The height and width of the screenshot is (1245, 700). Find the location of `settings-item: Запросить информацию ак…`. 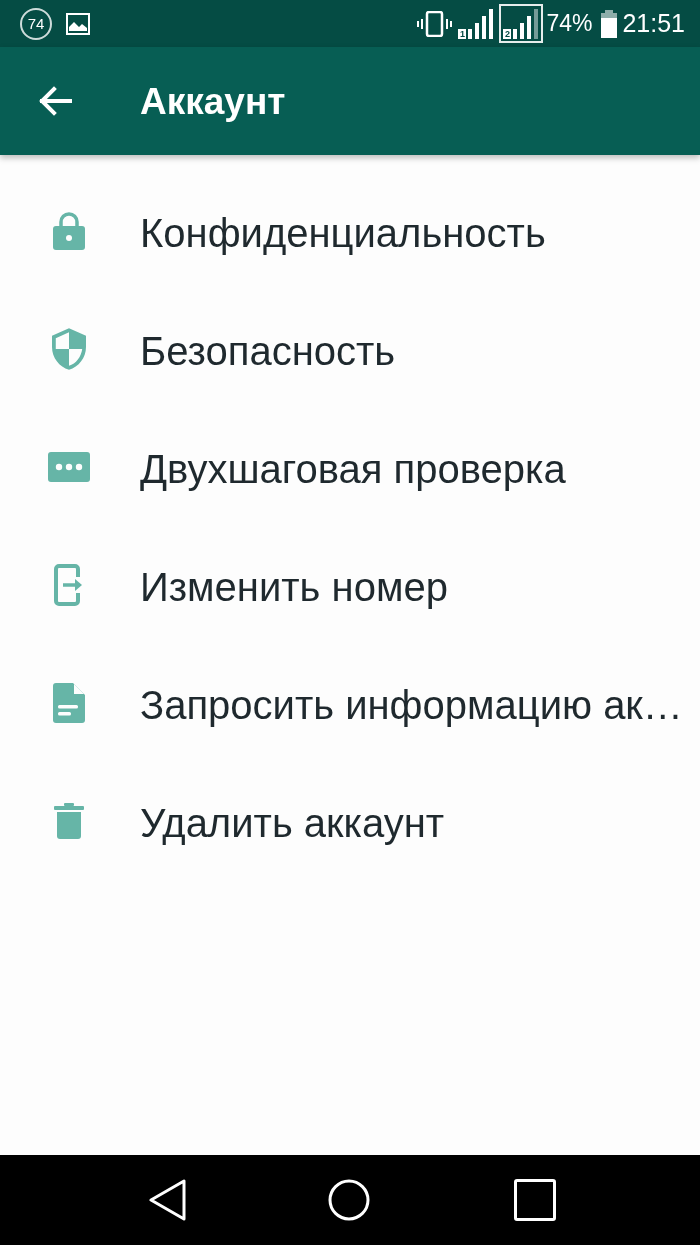

settings-item: Запросить информацию ак… is located at coordinates (350, 705).